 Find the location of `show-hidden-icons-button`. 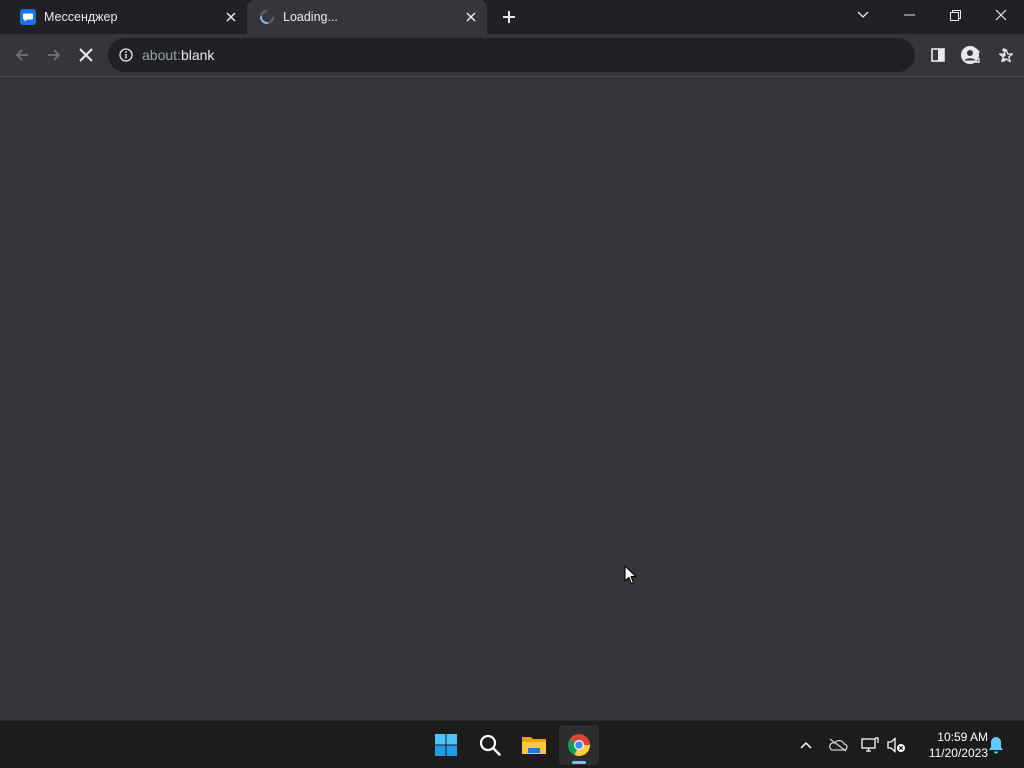

show-hidden-icons-button is located at coordinates (806, 745).